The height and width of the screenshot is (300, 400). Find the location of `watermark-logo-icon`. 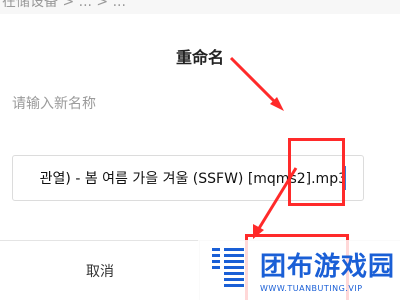

watermark-logo-icon is located at coordinates (228, 267).